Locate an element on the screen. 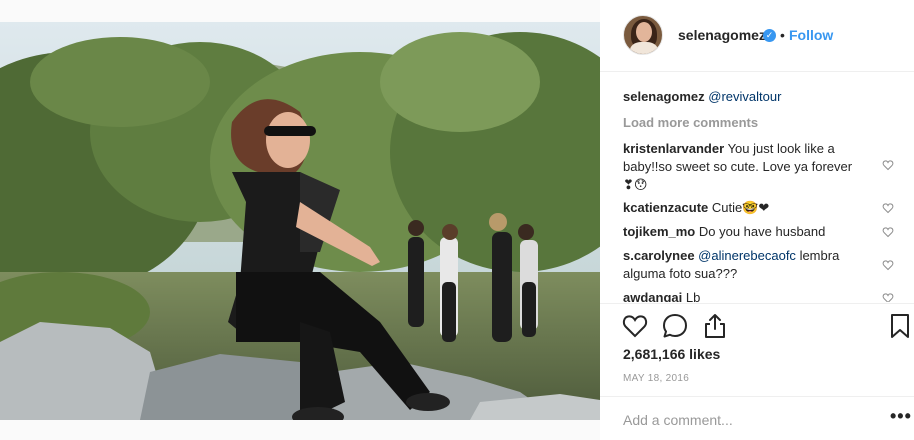 The image size is (914, 440). post-date: MAY 18, 2016 is located at coordinates (656, 378).